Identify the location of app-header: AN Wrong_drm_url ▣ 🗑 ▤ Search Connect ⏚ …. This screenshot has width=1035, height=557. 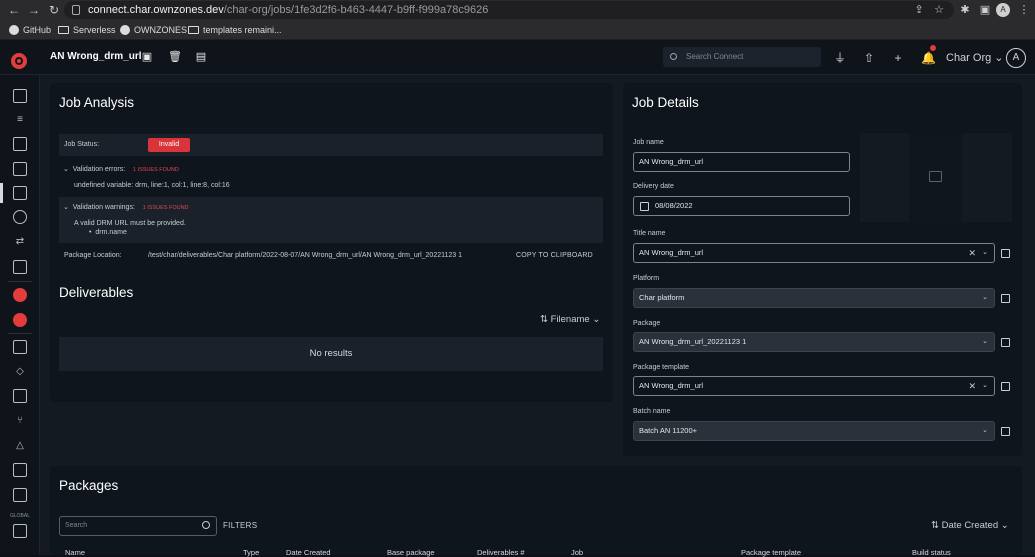
(517, 57).